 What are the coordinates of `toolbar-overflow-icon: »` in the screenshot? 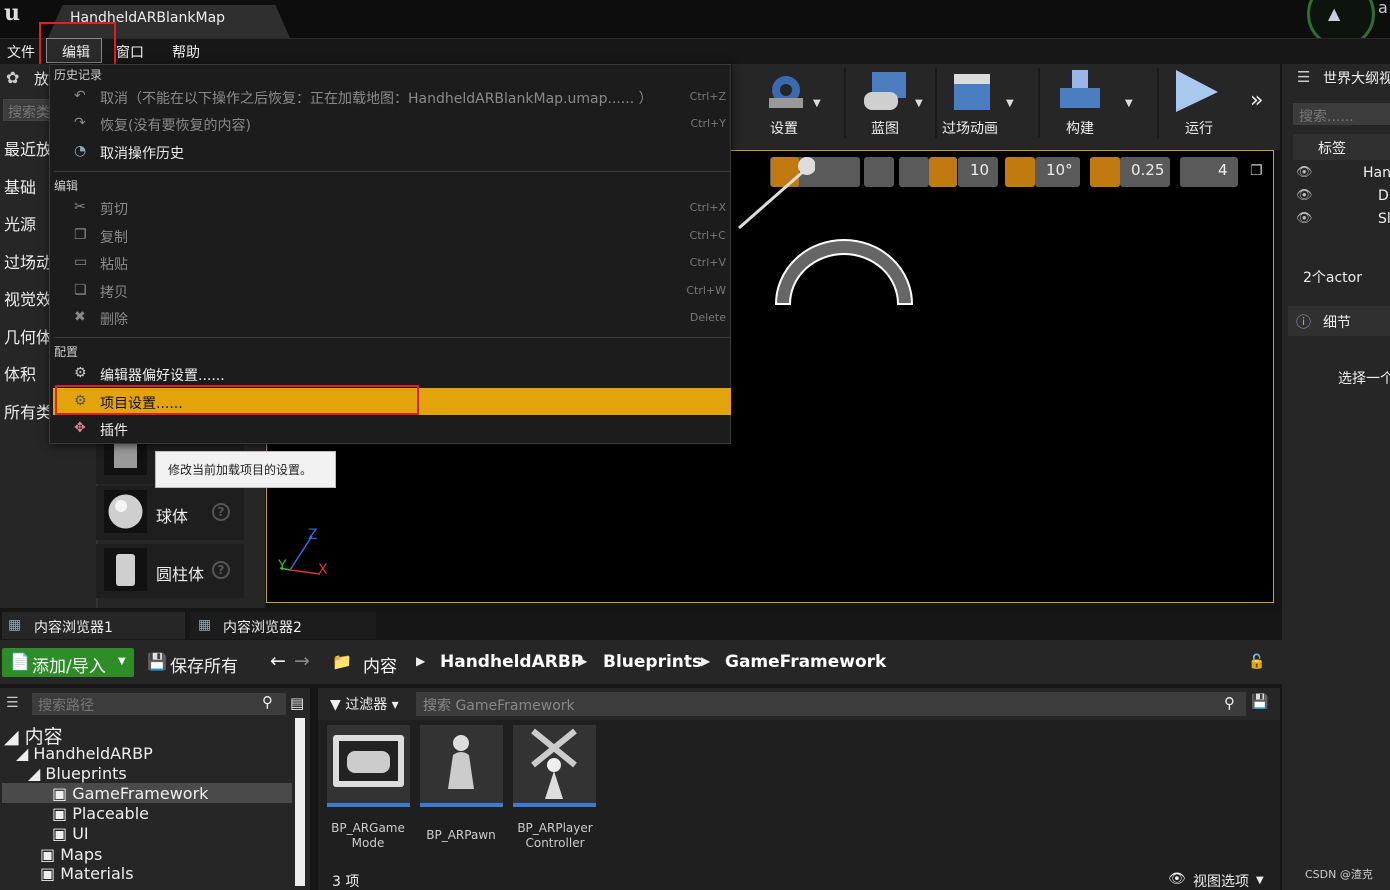 It's located at (1256, 100).